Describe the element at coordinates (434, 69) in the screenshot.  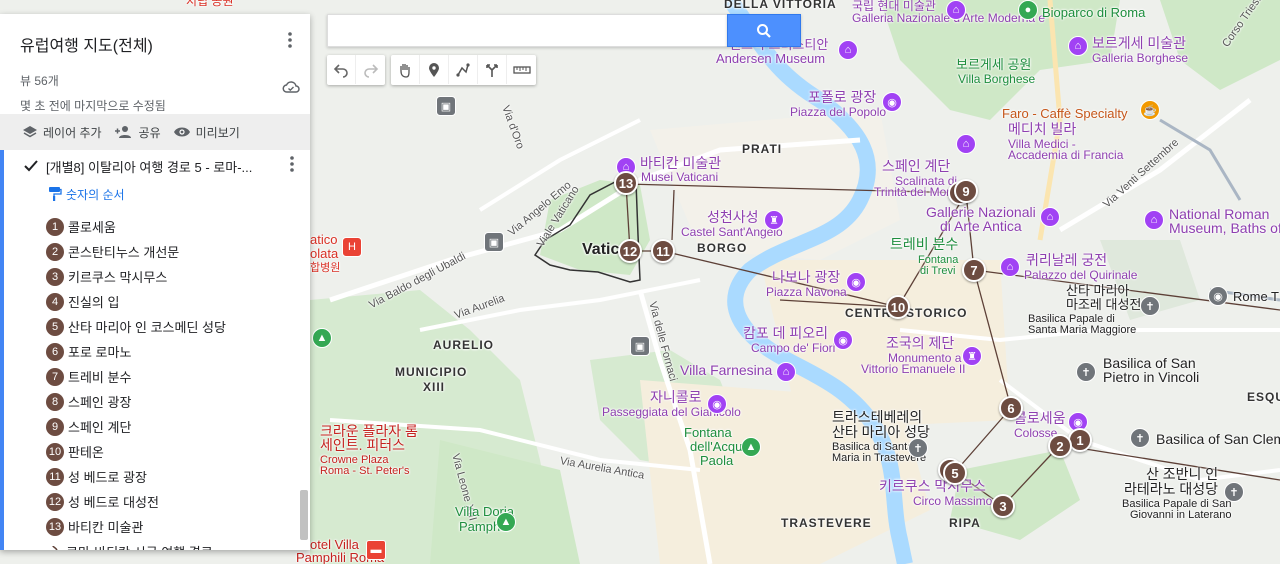
I see `marker-tool-button` at that location.